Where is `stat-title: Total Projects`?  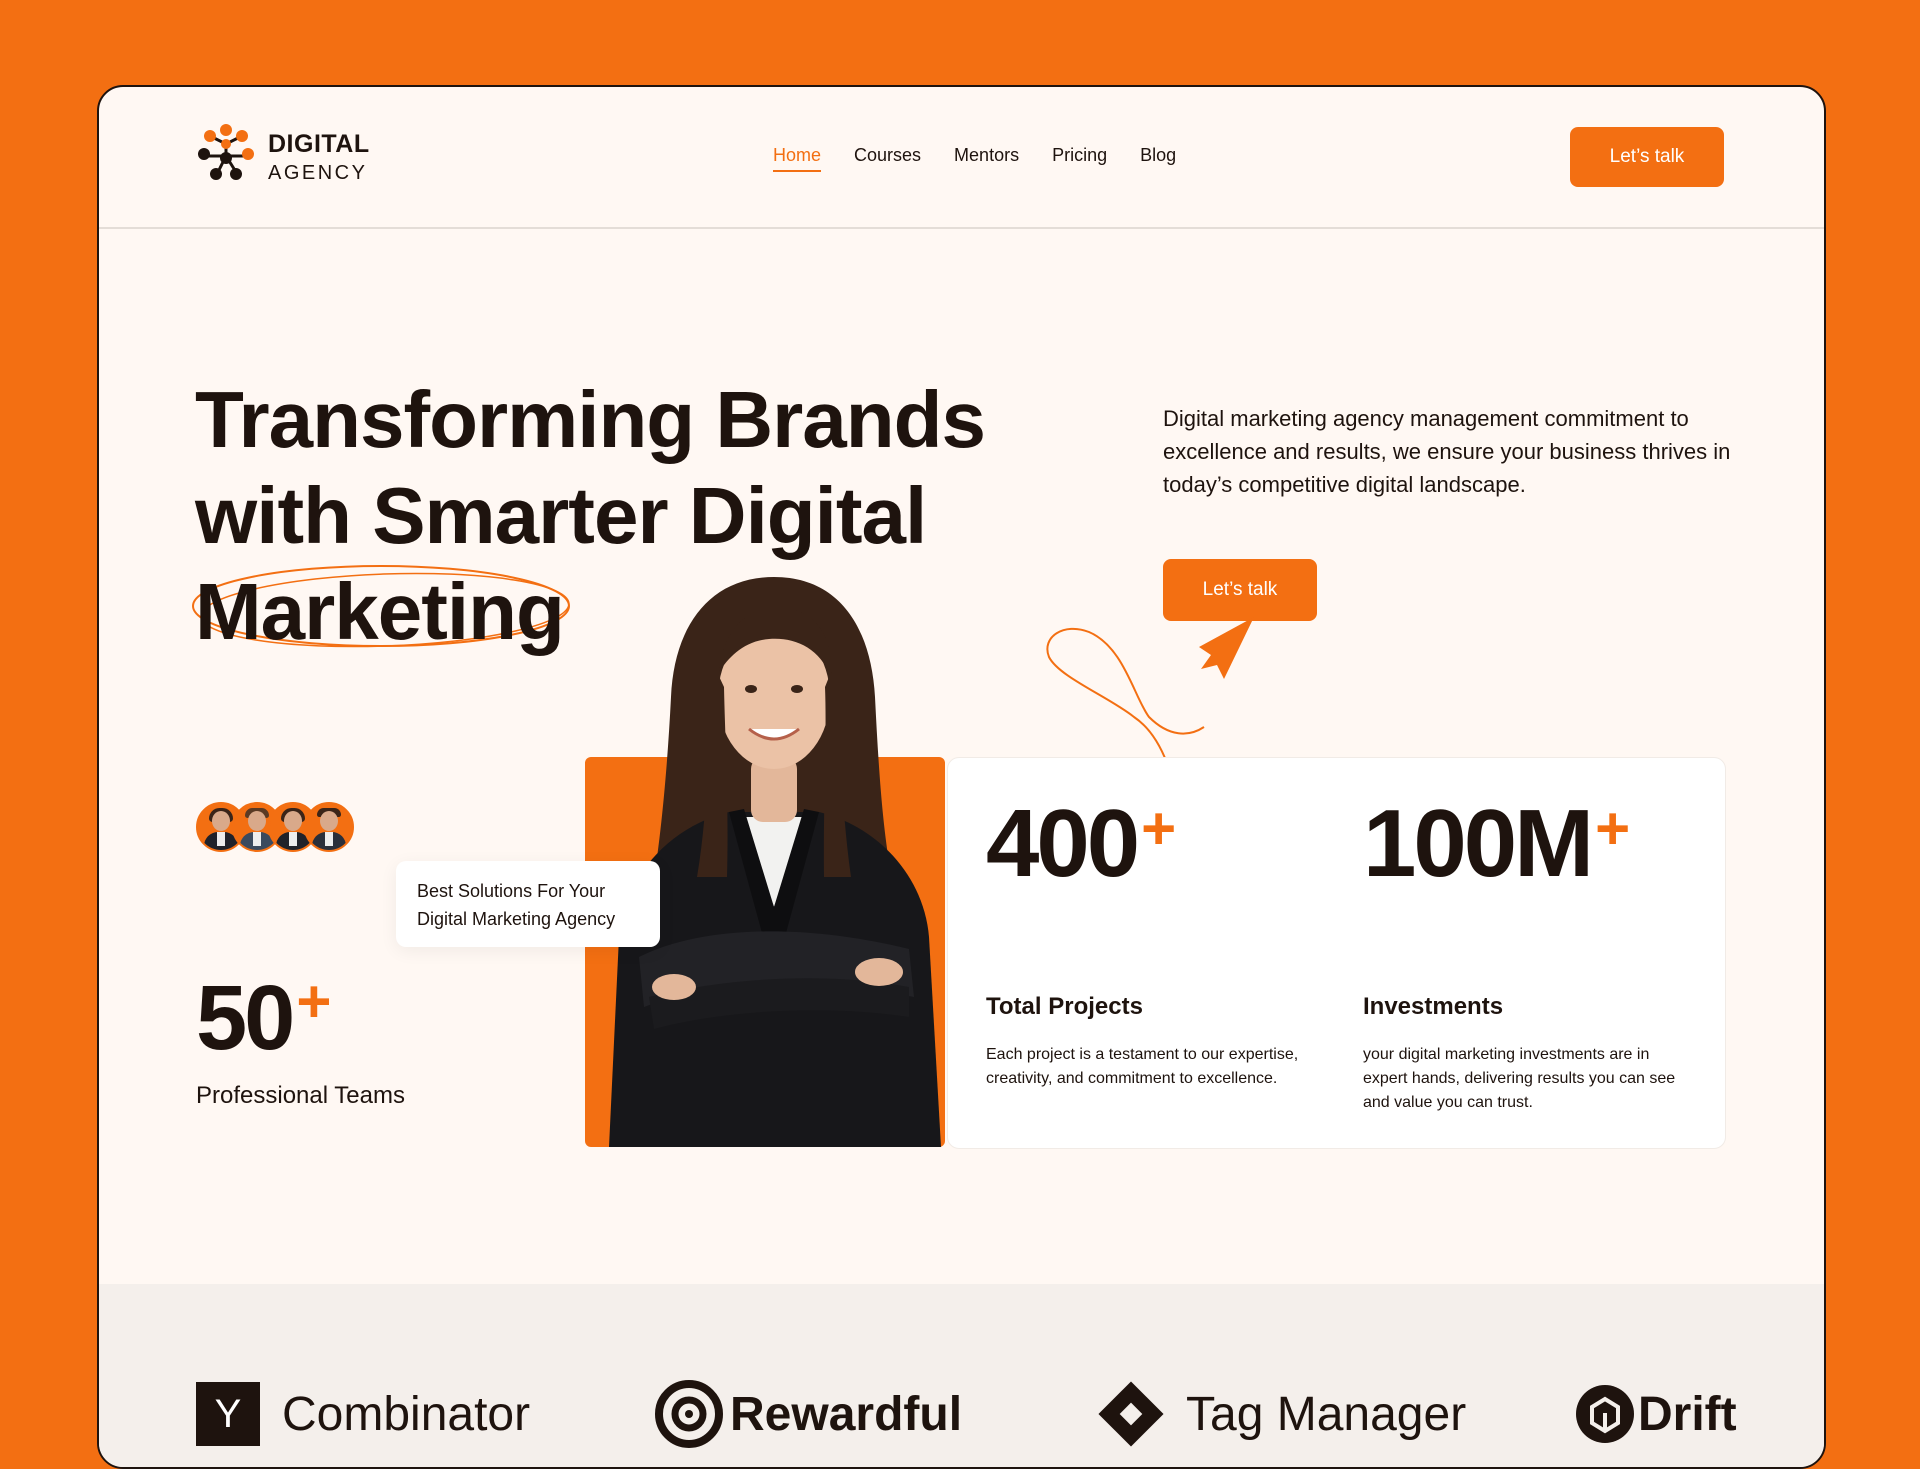
stat-title: Total Projects is located at coordinates (1064, 1006).